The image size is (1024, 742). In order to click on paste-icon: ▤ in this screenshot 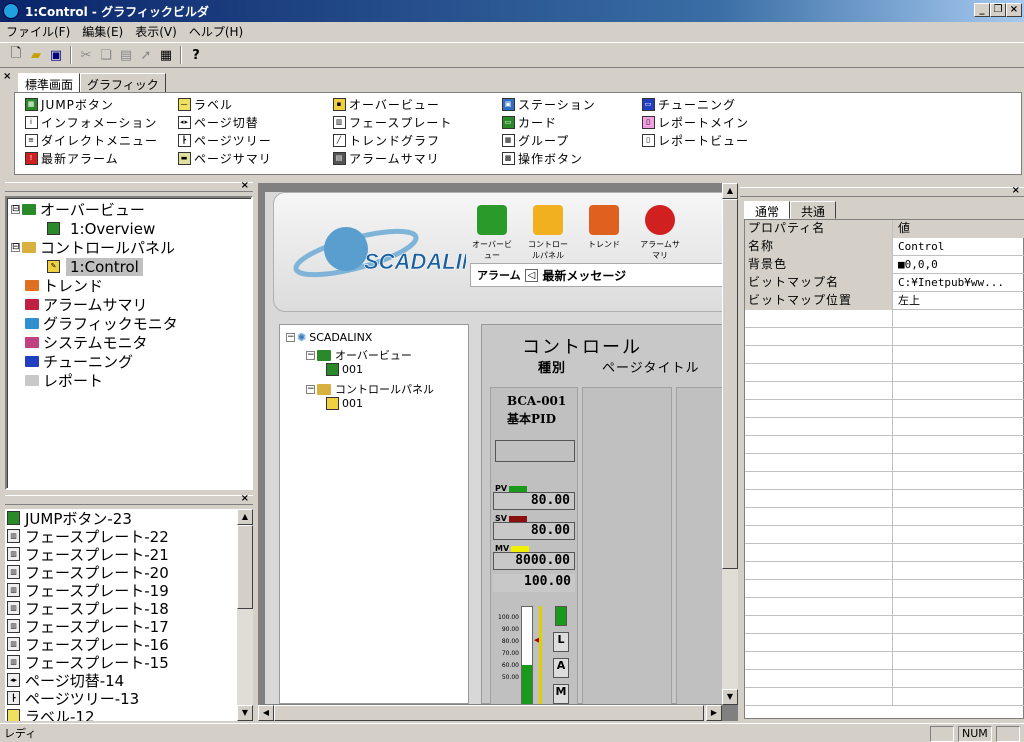, I will do `click(126, 55)`.